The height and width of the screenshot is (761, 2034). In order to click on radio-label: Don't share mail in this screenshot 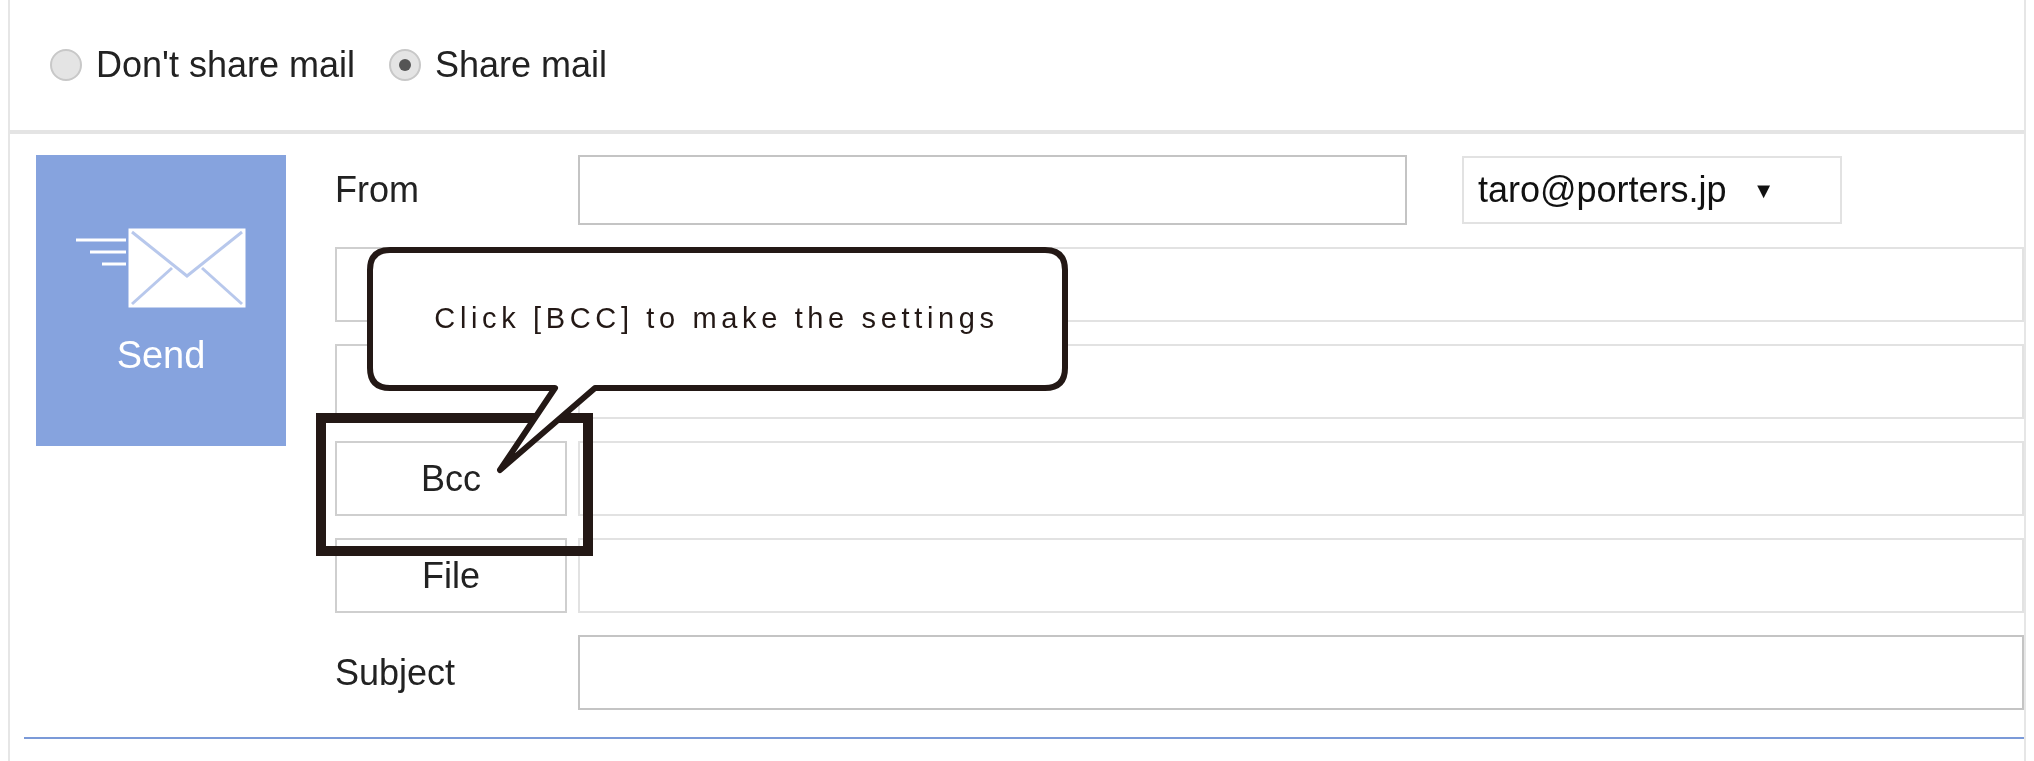, I will do `click(225, 65)`.